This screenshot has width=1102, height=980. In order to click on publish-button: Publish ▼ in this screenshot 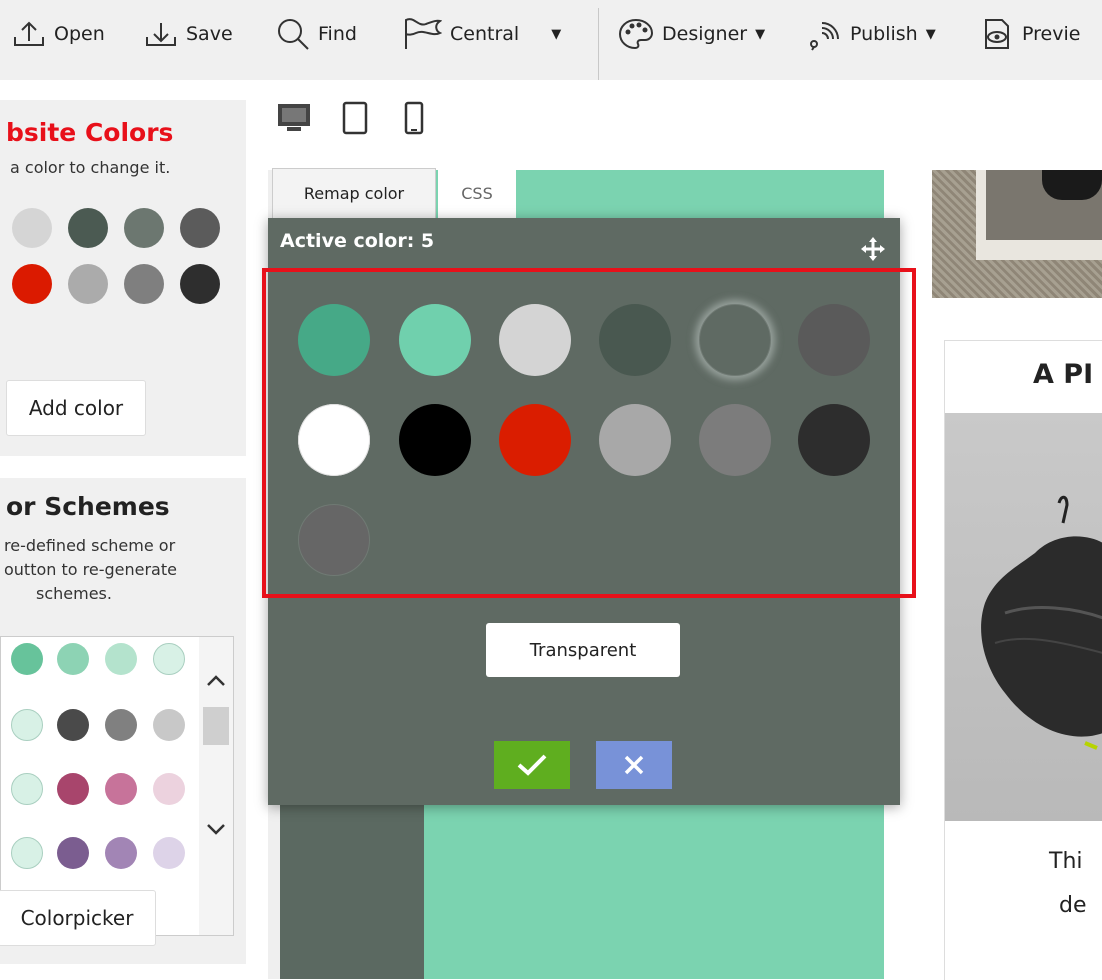, I will do `click(871, 34)`.